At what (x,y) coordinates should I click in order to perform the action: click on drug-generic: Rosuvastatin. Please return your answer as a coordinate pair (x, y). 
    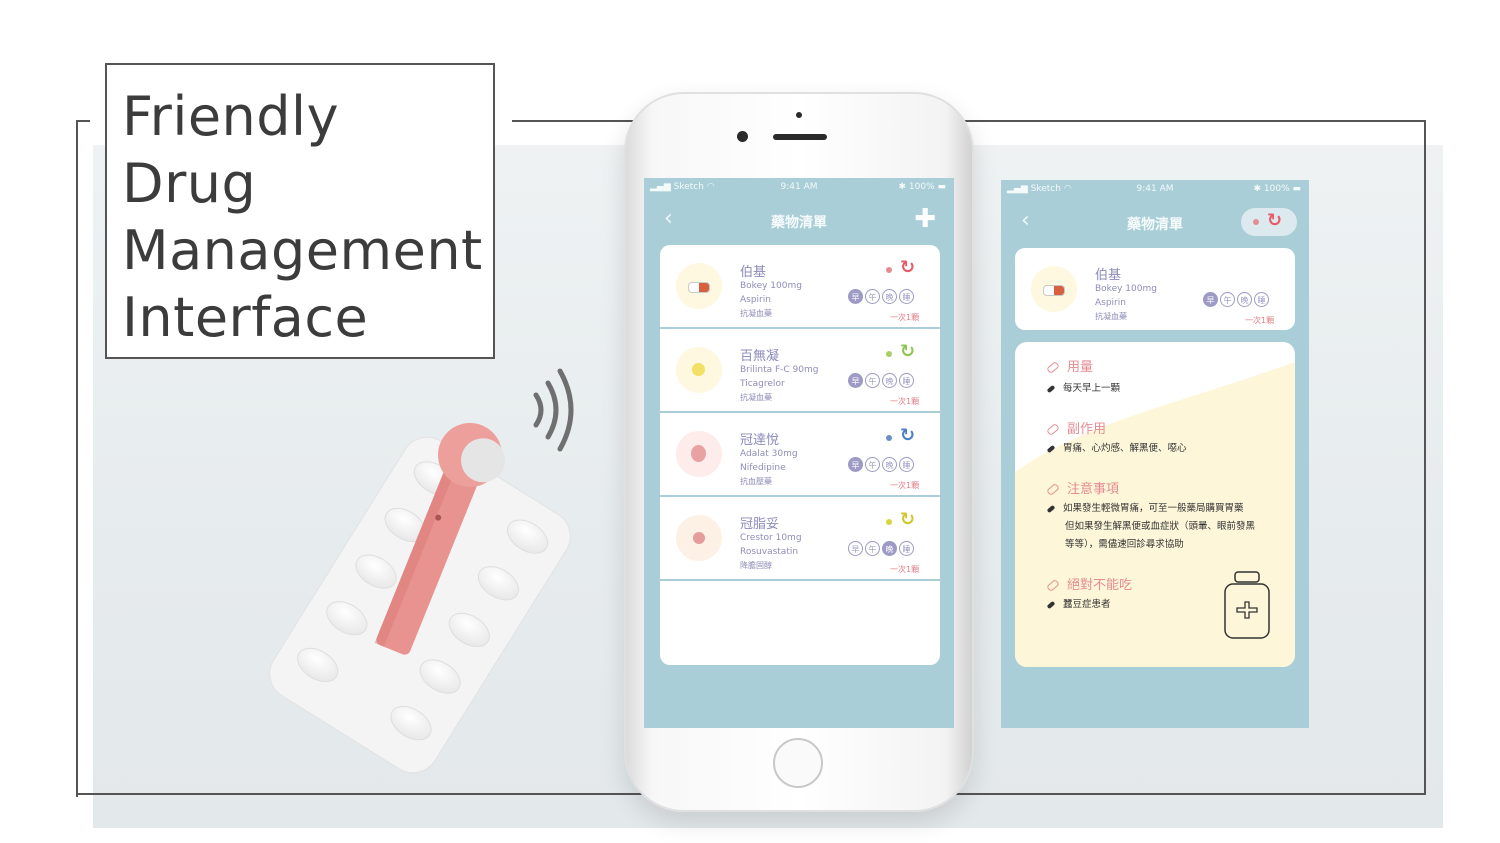
    Looking at the image, I should click on (769, 552).